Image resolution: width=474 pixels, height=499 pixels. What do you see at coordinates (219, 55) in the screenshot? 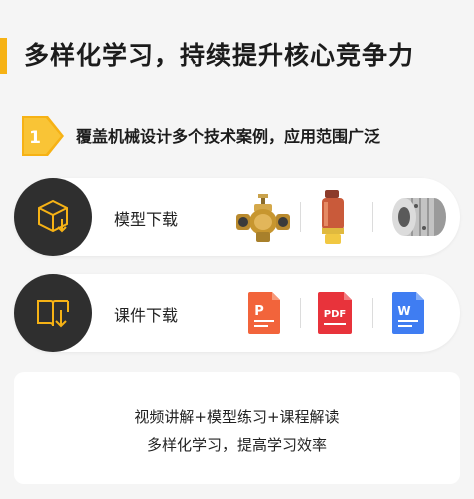
I see `page-title: 多样化学习，持续提升核心竞争力` at bounding box center [219, 55].